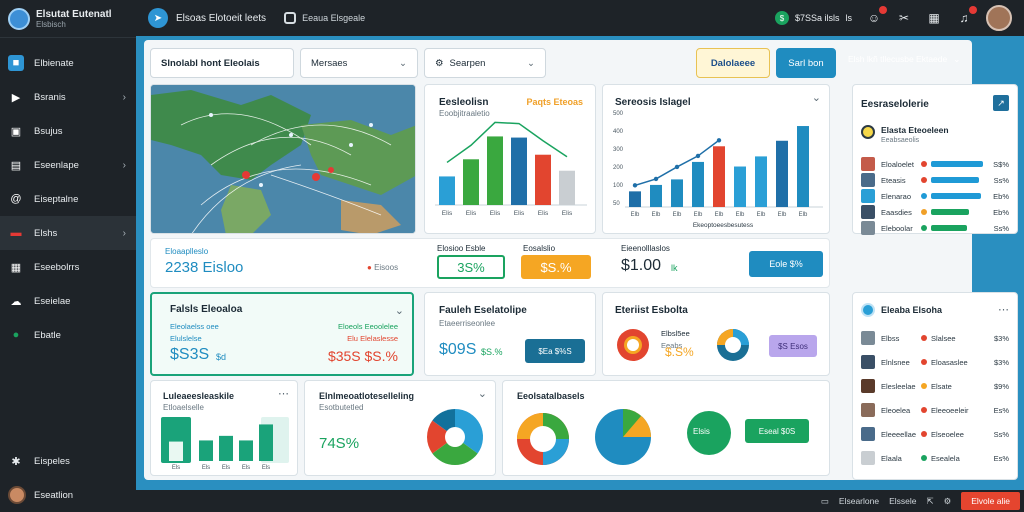  Describe the element at coordinates (68, 199) in the screenshot. I see `sidebar-item-5: @ Eiseptalne` at that location.